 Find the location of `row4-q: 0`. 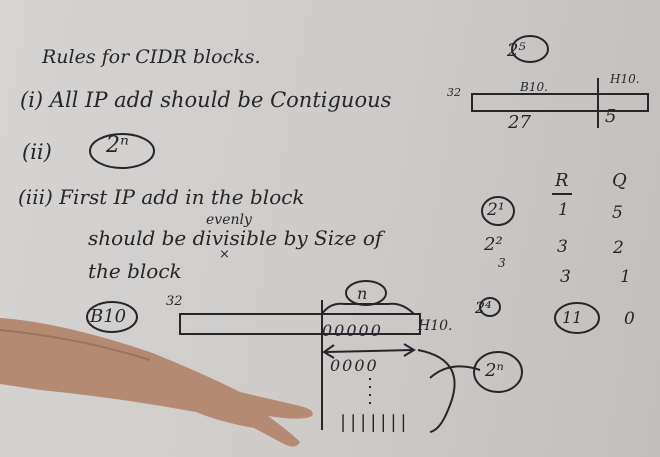

row4-q: 0 is located at coordinates (629, 319).